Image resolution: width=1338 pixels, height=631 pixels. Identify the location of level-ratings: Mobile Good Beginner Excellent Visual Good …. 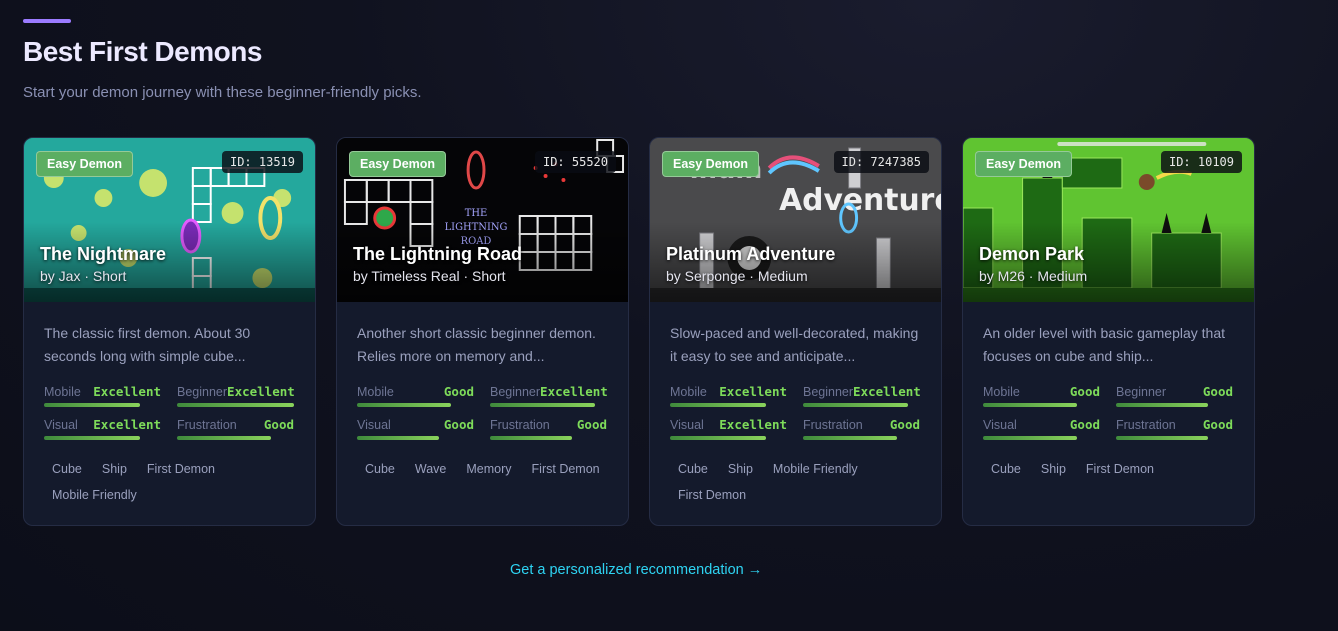
(483, 412).